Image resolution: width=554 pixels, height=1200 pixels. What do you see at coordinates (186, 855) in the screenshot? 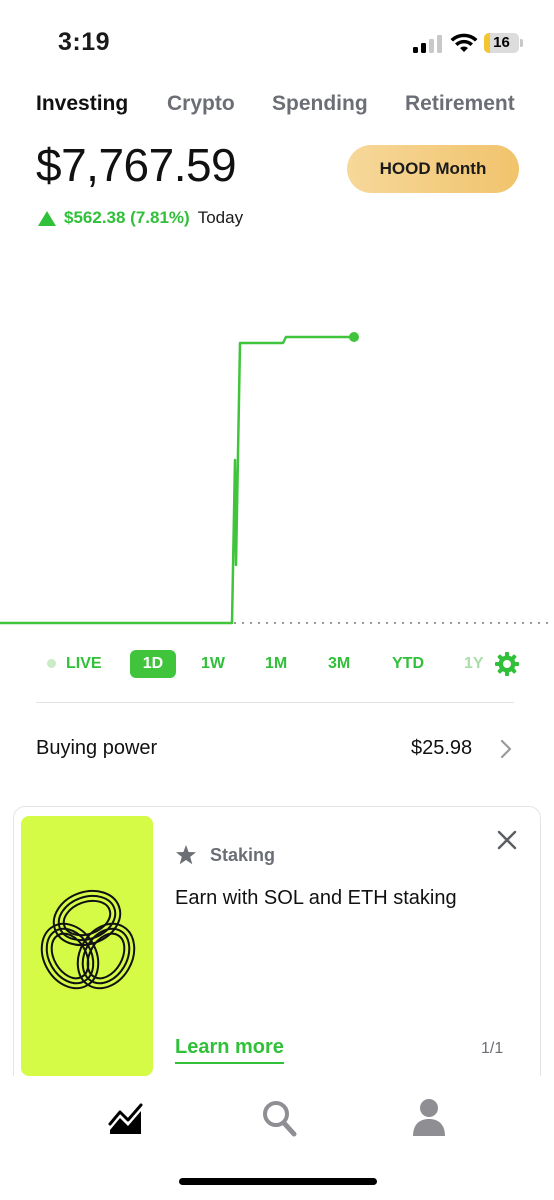
I see `star-icon` at bounding box center [186, 855].